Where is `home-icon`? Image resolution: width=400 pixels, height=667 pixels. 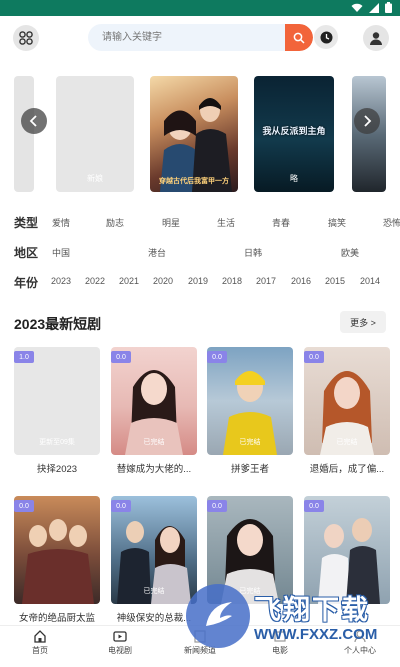 home-icon is located at coordinates (40, 636).